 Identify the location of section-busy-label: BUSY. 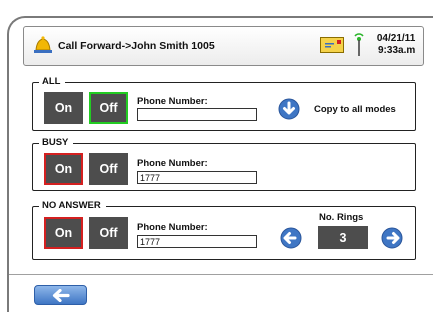
(56, 143).